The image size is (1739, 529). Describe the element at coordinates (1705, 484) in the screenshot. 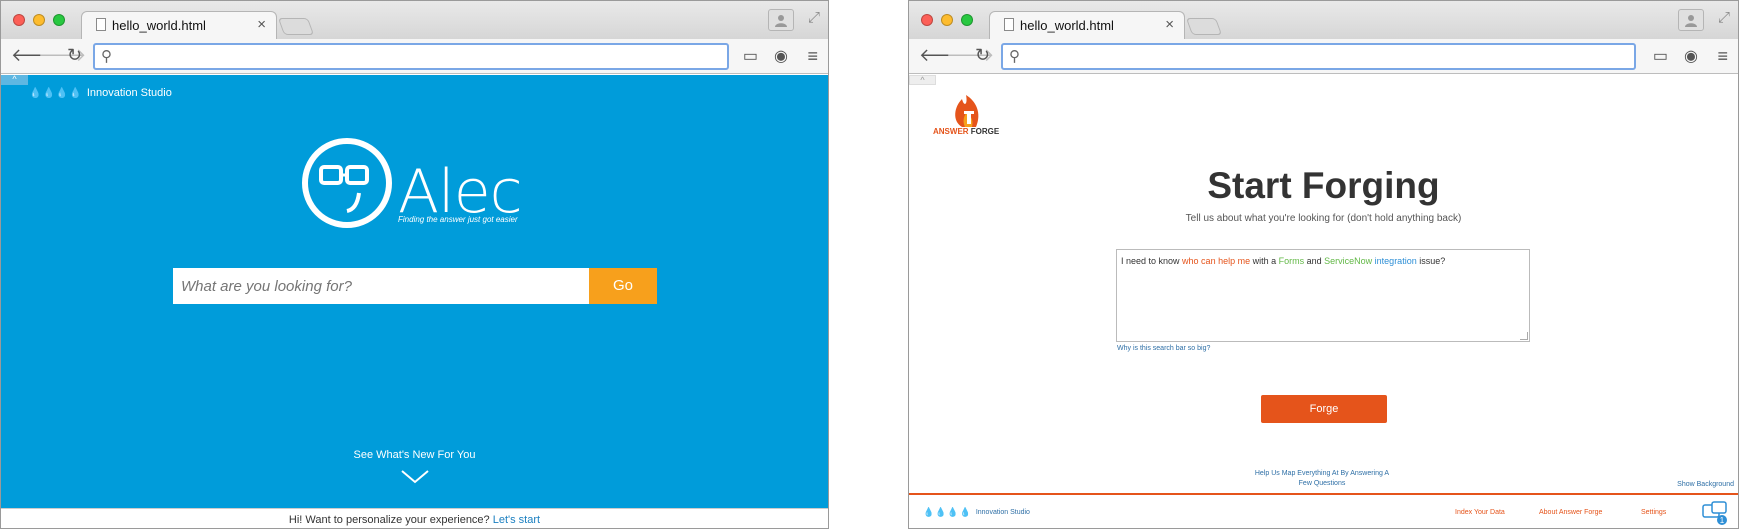

I see `show-background-link: Show Background` at that location.